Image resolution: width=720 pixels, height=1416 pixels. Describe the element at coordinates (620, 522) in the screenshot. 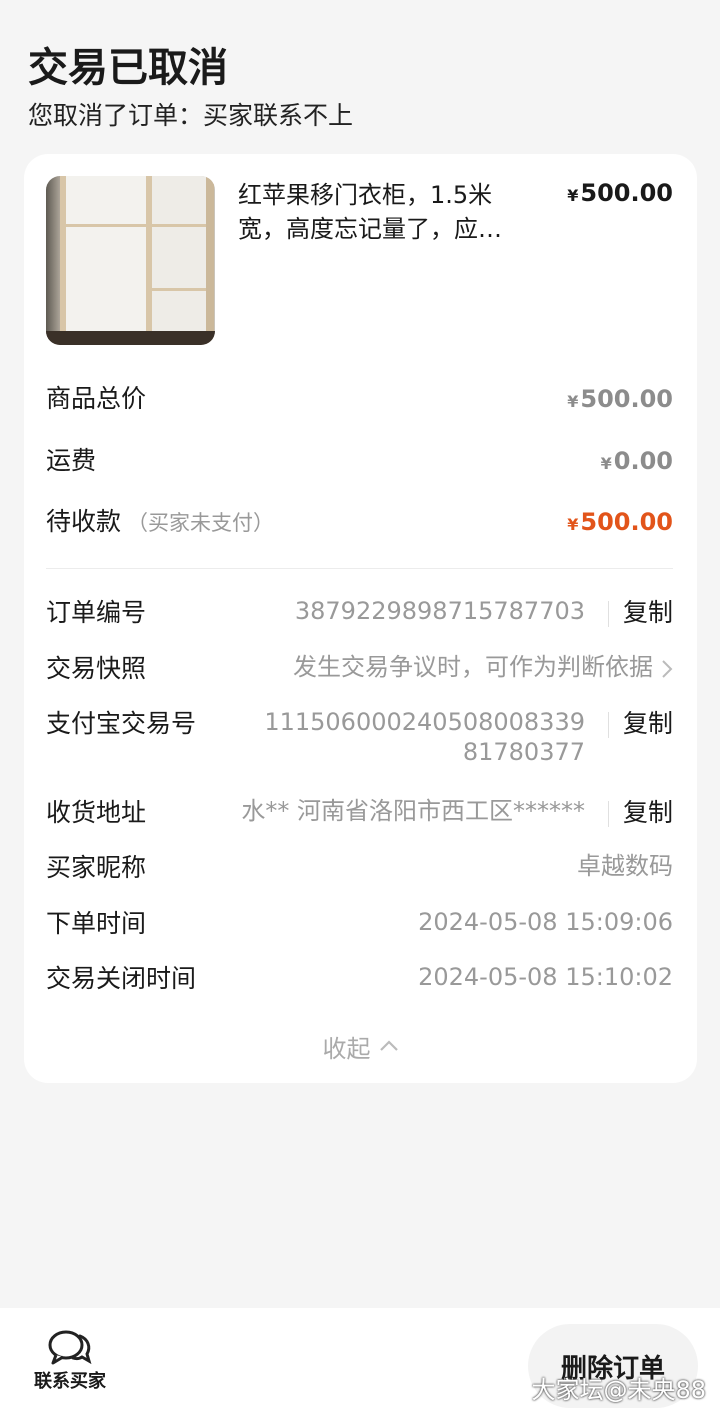

I see `pending-payment-value: ¥500.00` at that location.